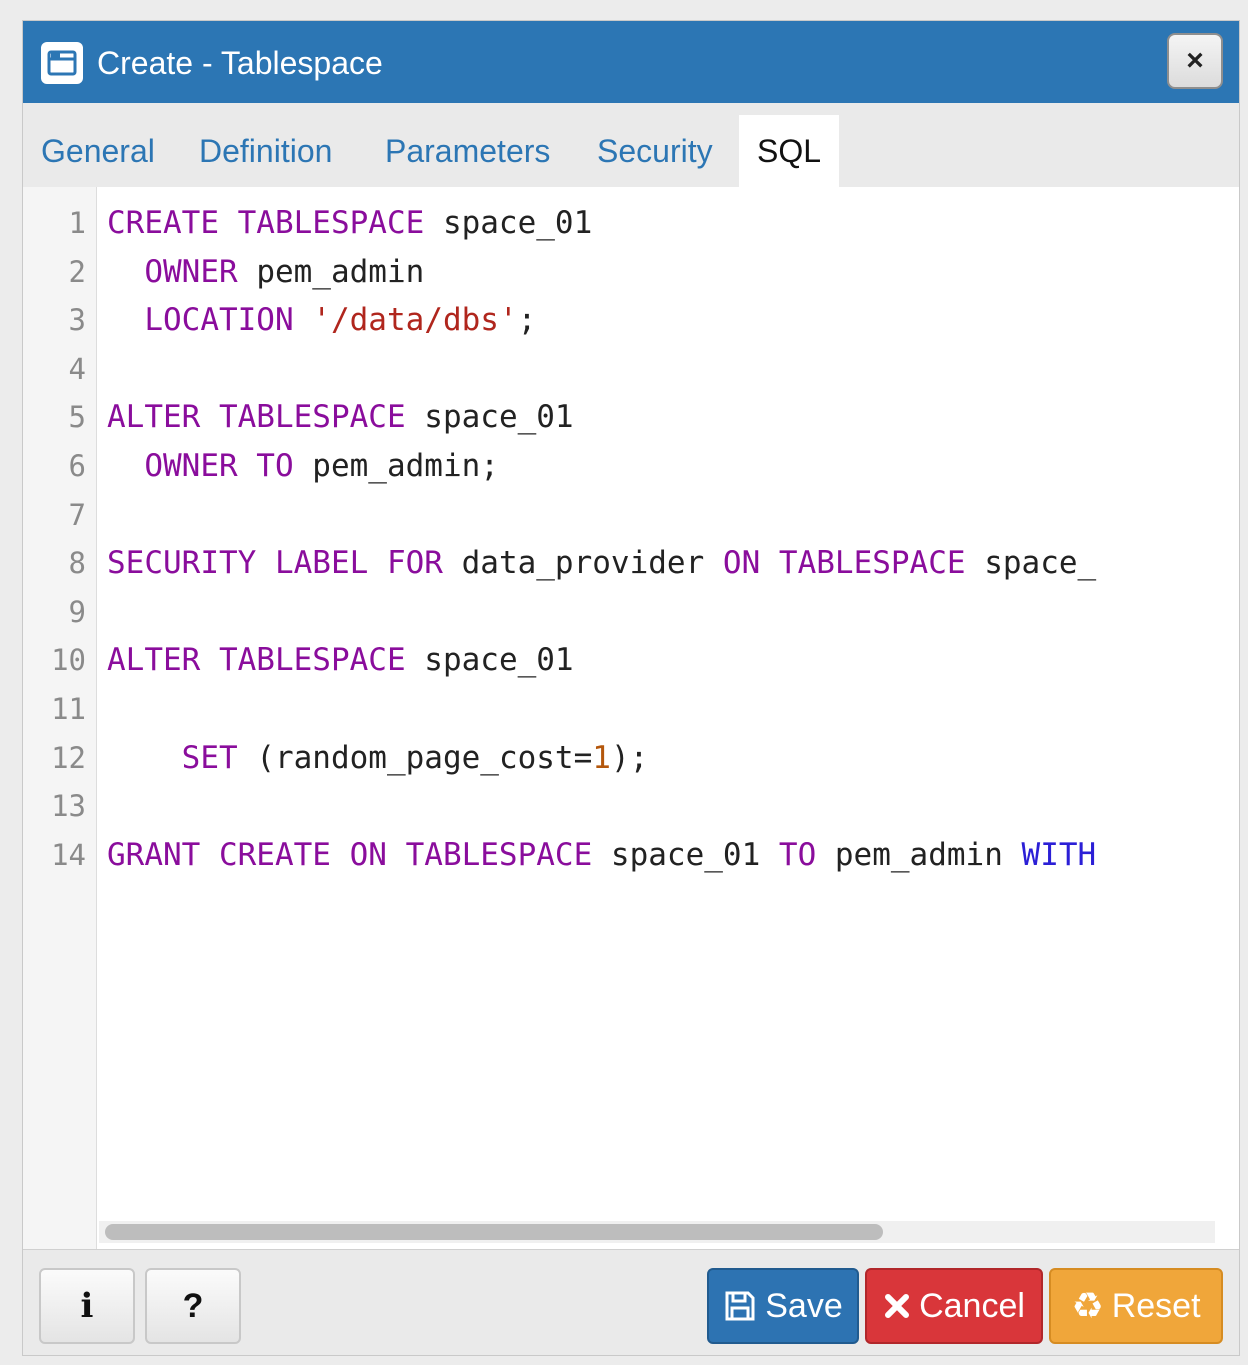 The width and height of the screenshot is (1248, 1365). Describe the element at coordinates (415, 757) in the screenshot. I see `sql-token: (random_page_cost=` at that location.